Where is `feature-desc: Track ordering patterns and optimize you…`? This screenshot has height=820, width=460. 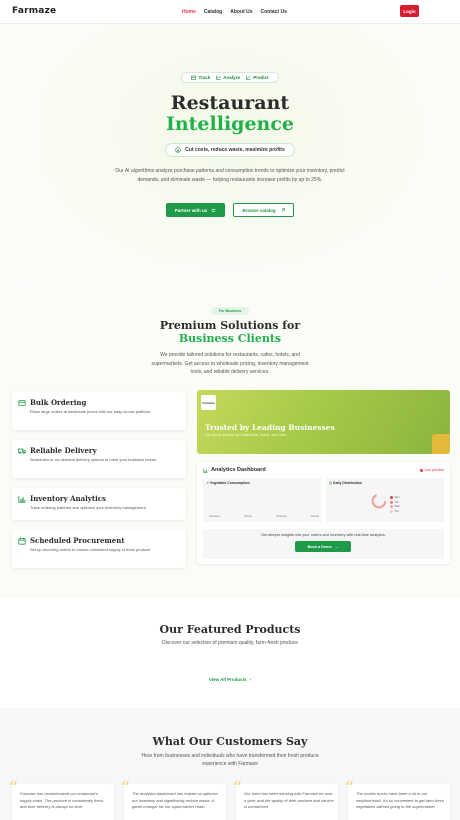 feature-desc: Track ordering patterns and optimize you… is located at coordinates (88, 507).